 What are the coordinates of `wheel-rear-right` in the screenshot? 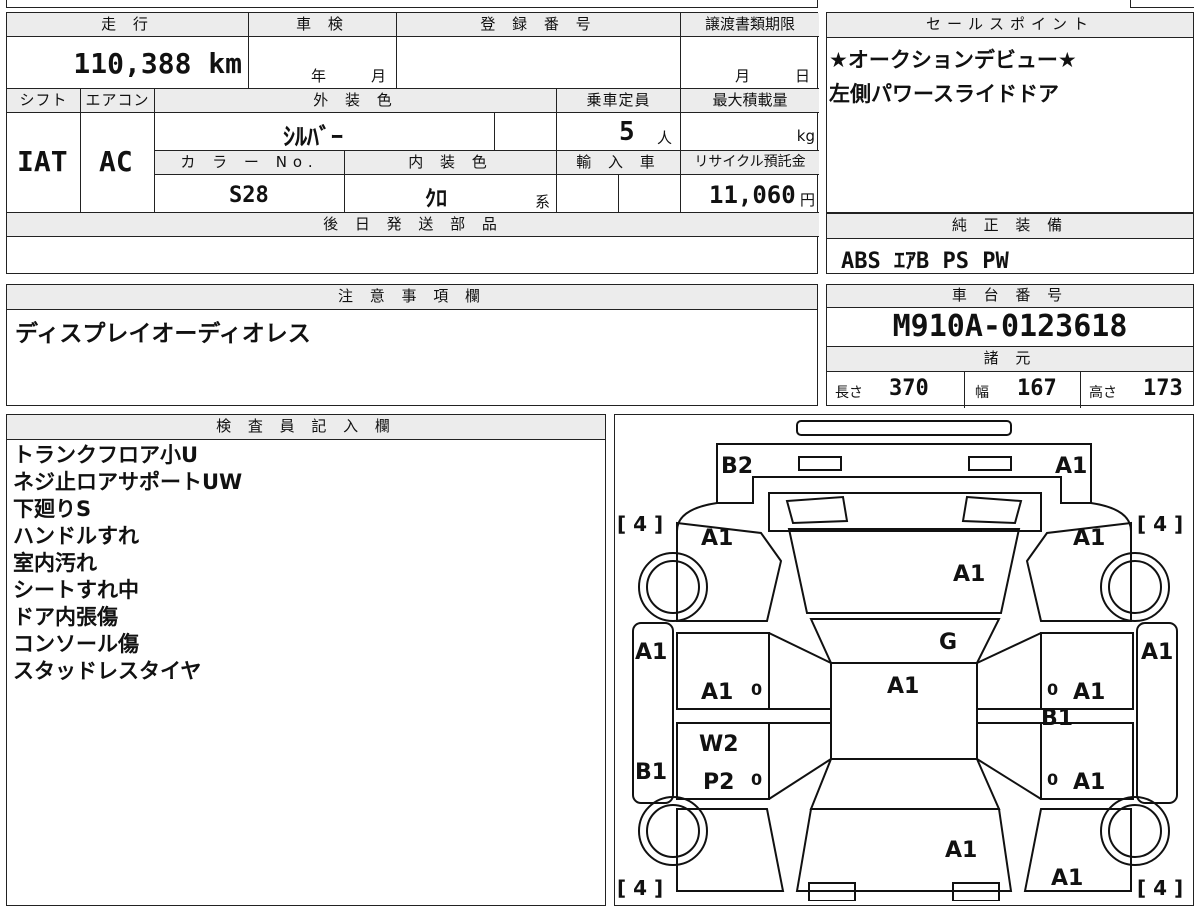 It's located at (1135, 587).